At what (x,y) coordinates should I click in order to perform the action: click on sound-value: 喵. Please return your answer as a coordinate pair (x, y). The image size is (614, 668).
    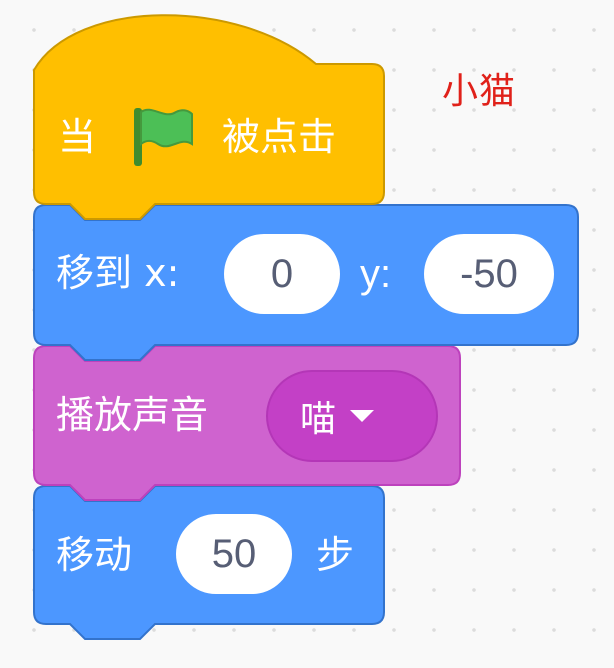
    Looking at the image, I should click on (318, 419).